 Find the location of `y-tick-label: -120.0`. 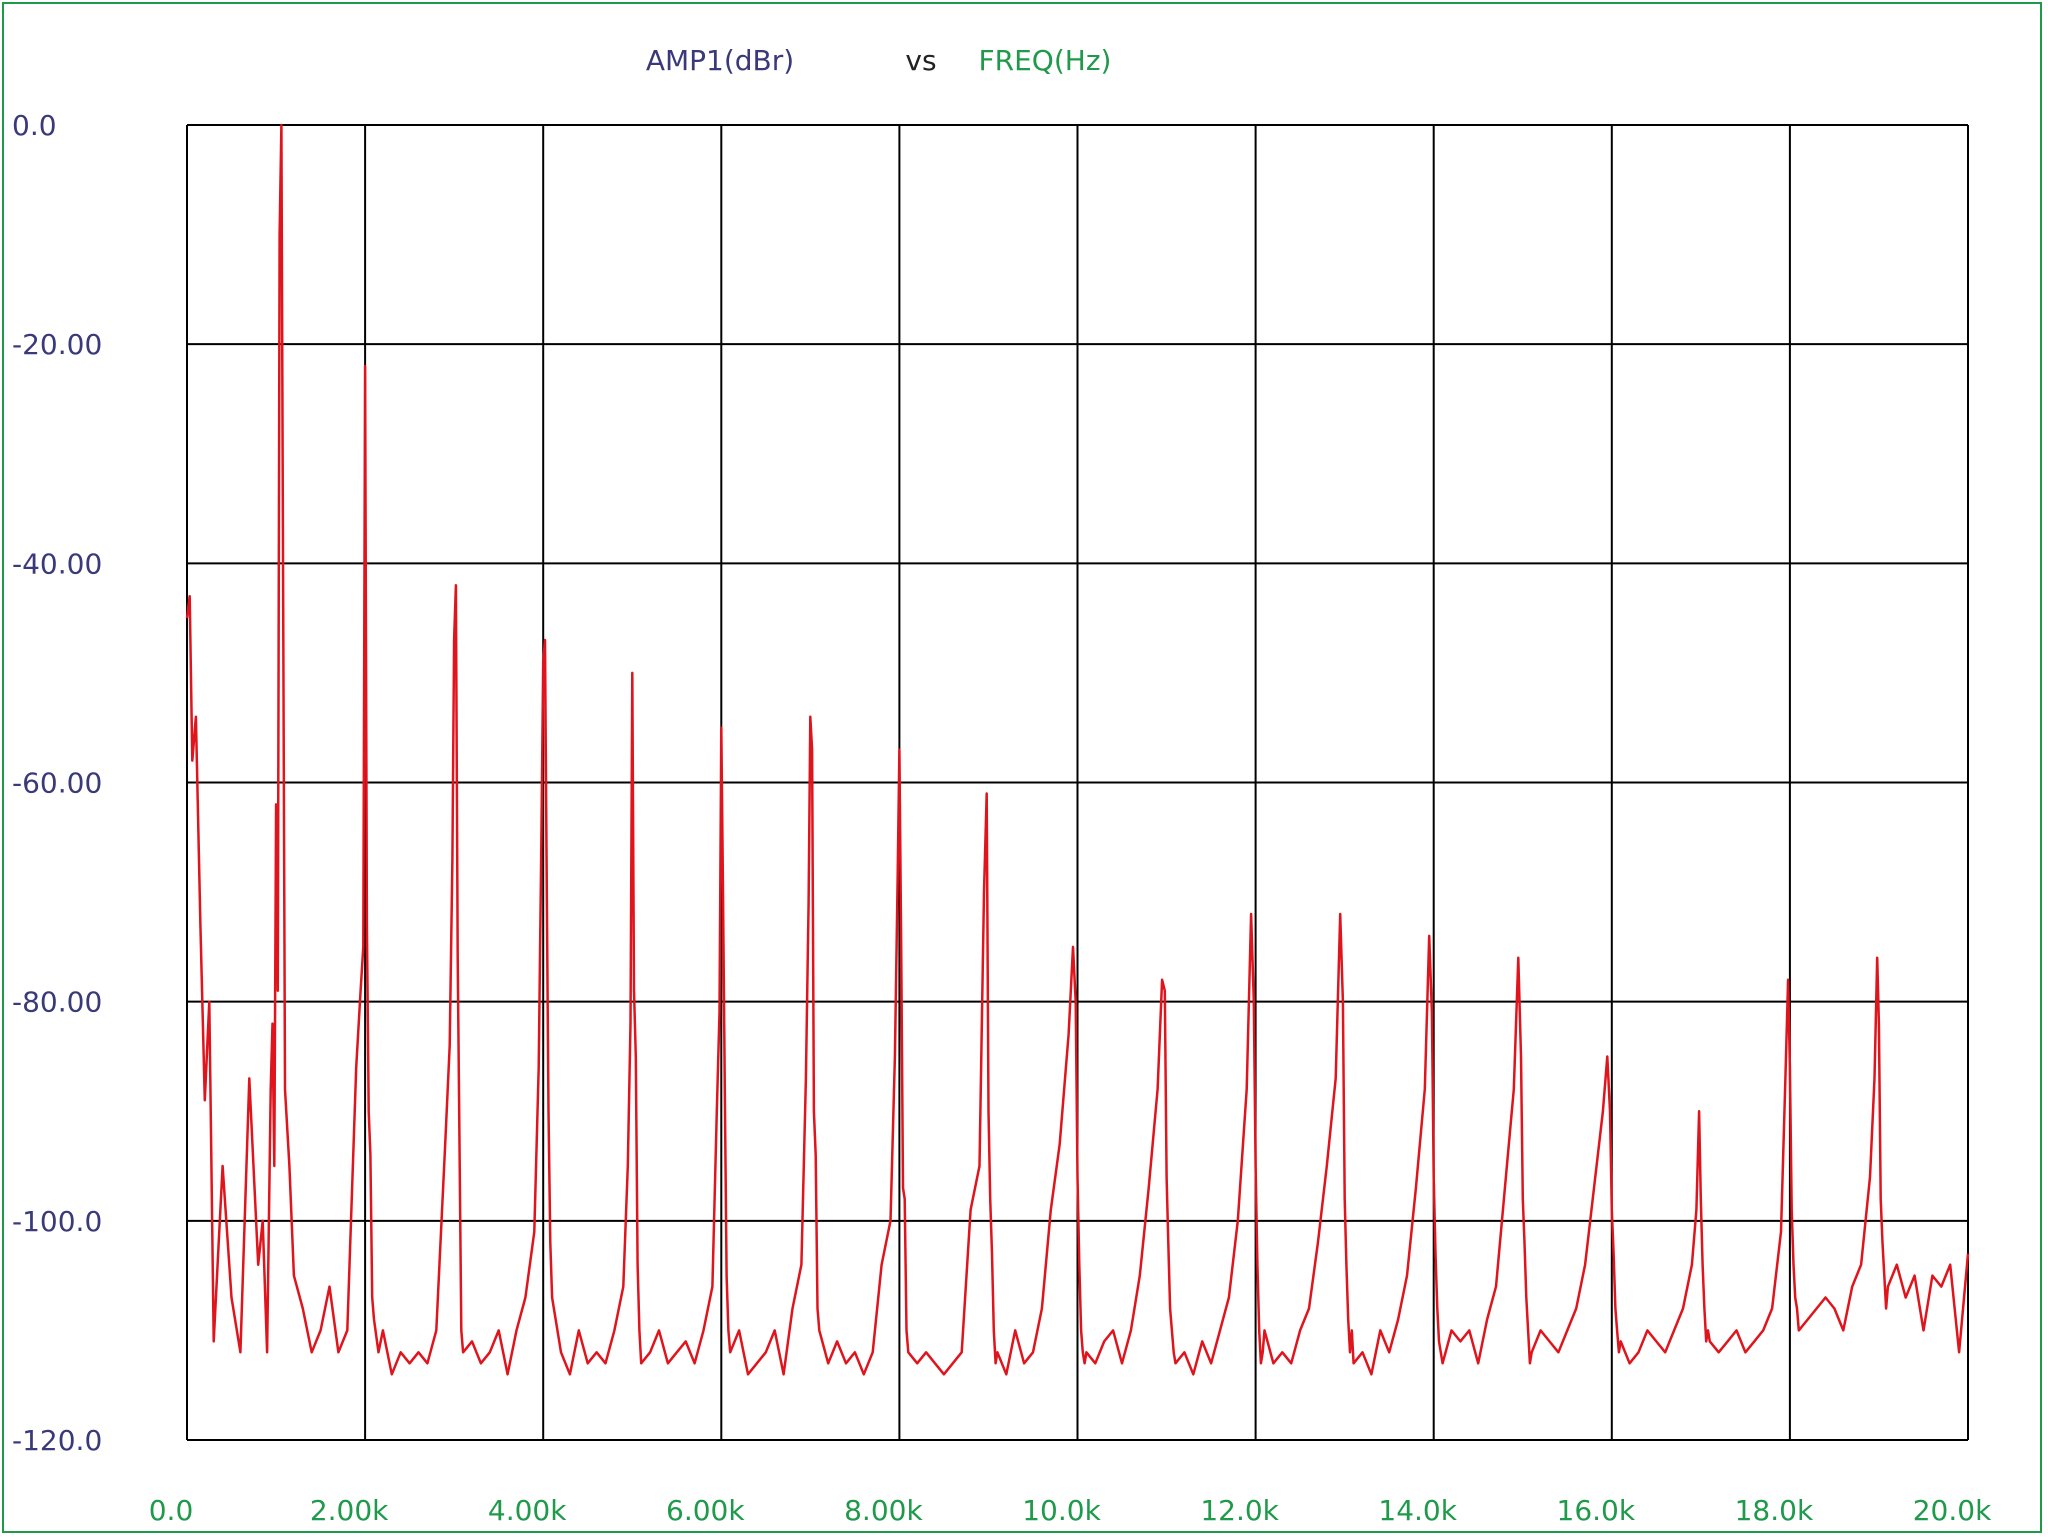

y-tick-label: -120.0 is located at coordinates (57, 1440).